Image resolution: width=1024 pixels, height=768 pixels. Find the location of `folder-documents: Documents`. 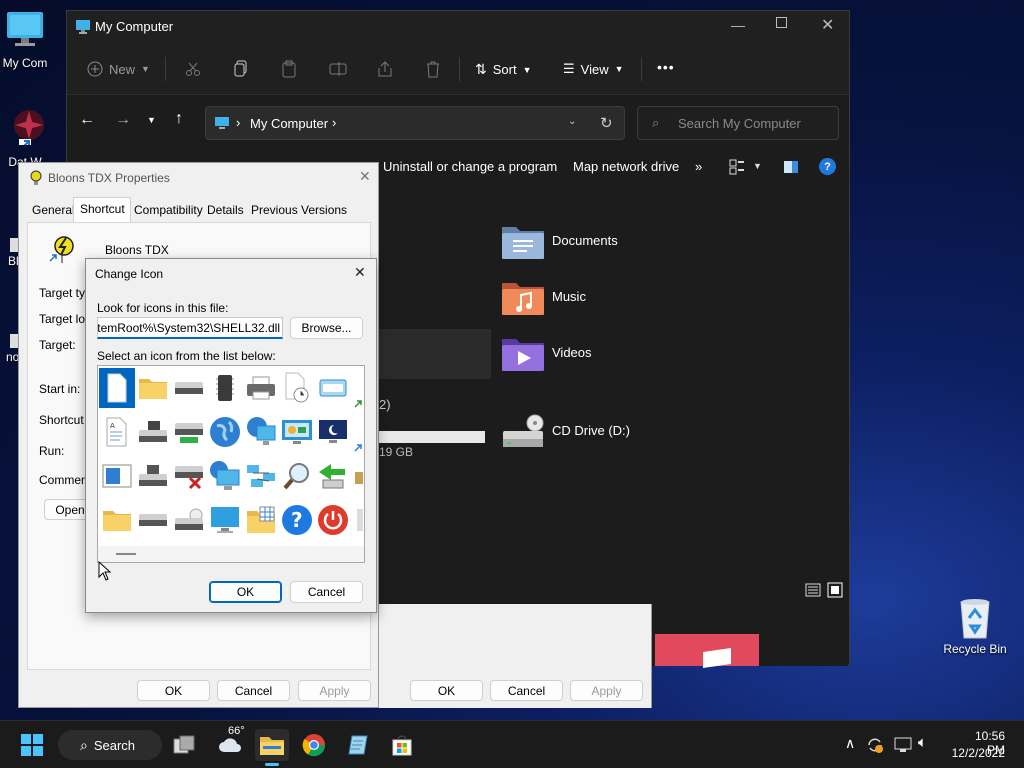

folder-documents: Documents is located at coordinates (601, 243).